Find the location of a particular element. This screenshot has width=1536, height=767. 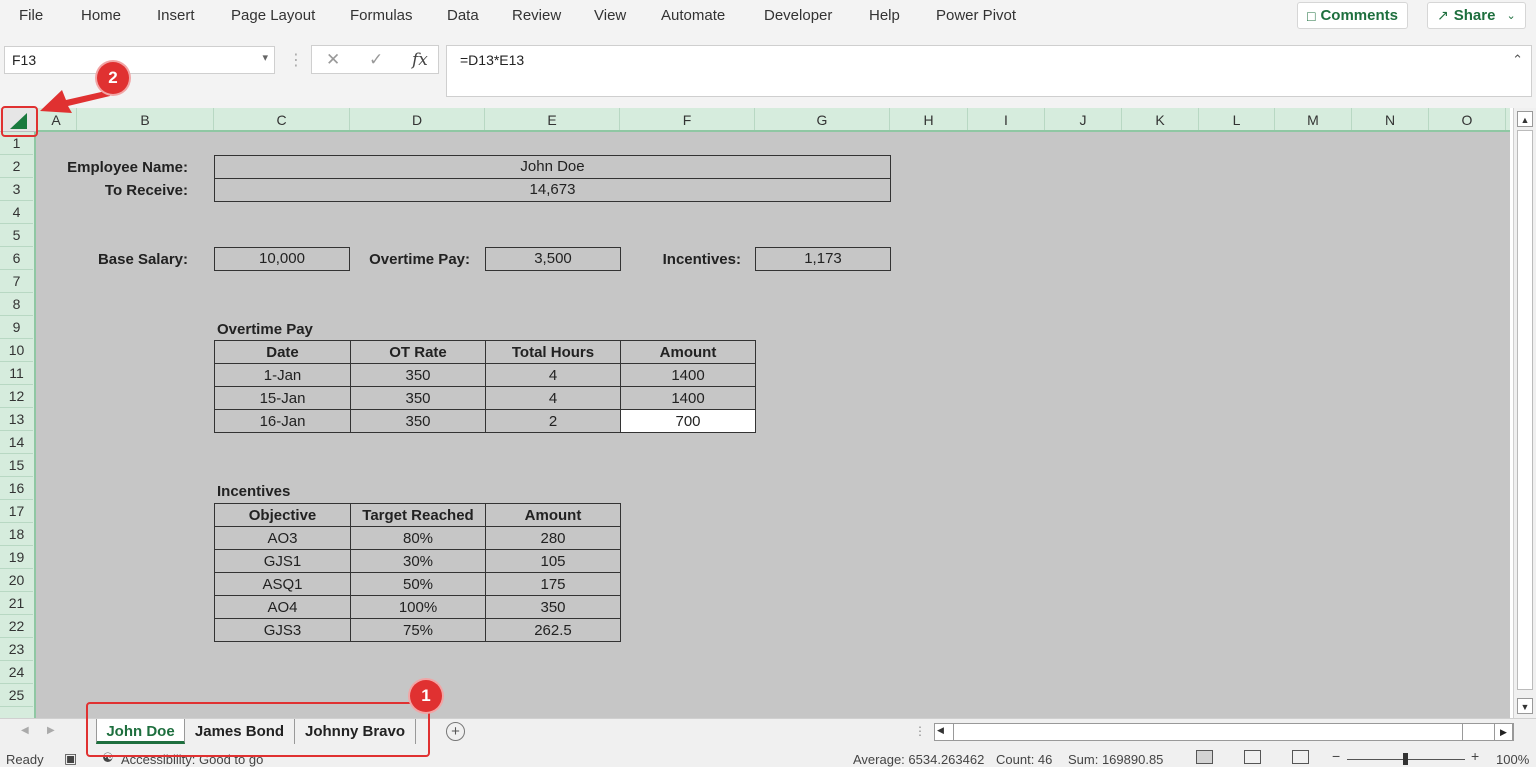

base-salary-value: 10,000 is located at coordinates (282, 259).